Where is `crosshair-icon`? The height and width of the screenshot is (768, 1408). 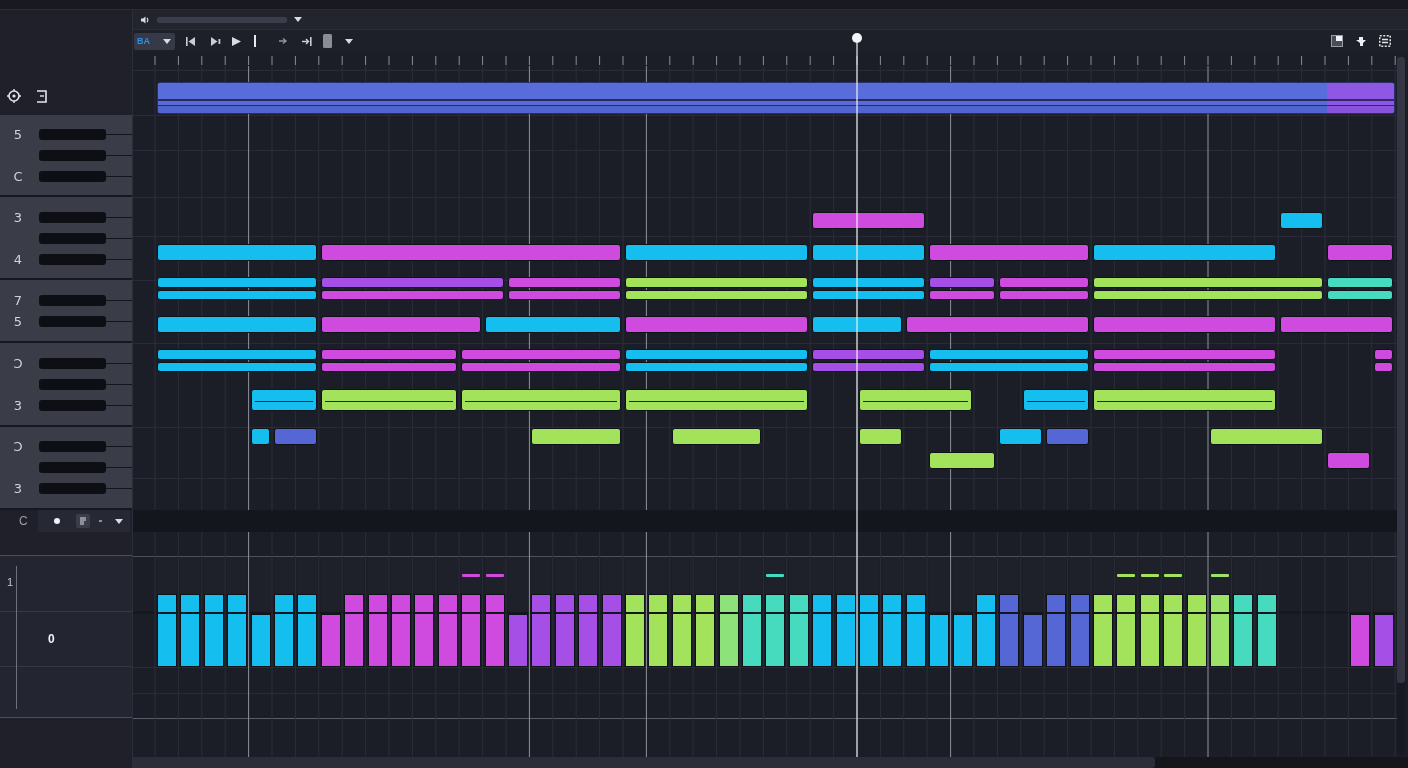 crosshair-icon is located at coordinates (14, 96).